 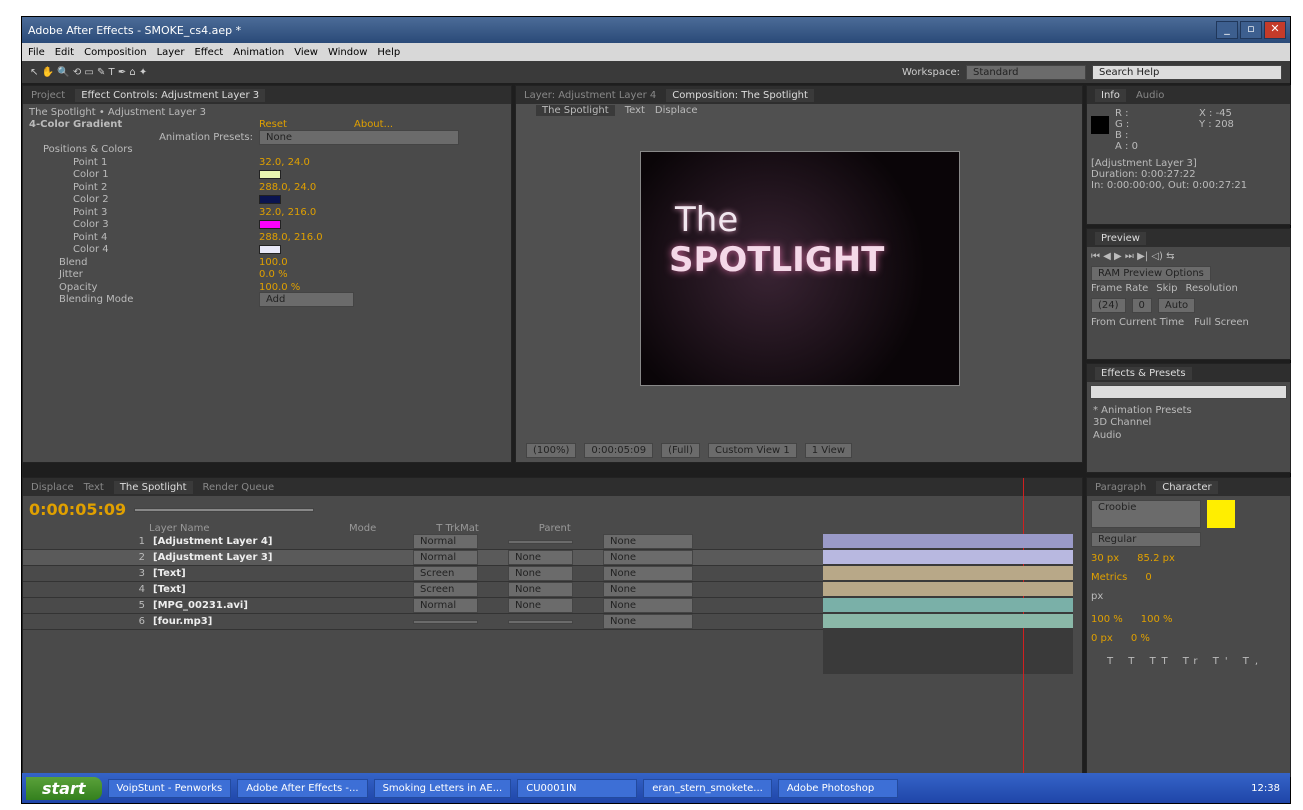 What do you see at coordinates (1141, 305) in the screenshot?
I see `skip-select: 0` at bounding box center [1141, 305].